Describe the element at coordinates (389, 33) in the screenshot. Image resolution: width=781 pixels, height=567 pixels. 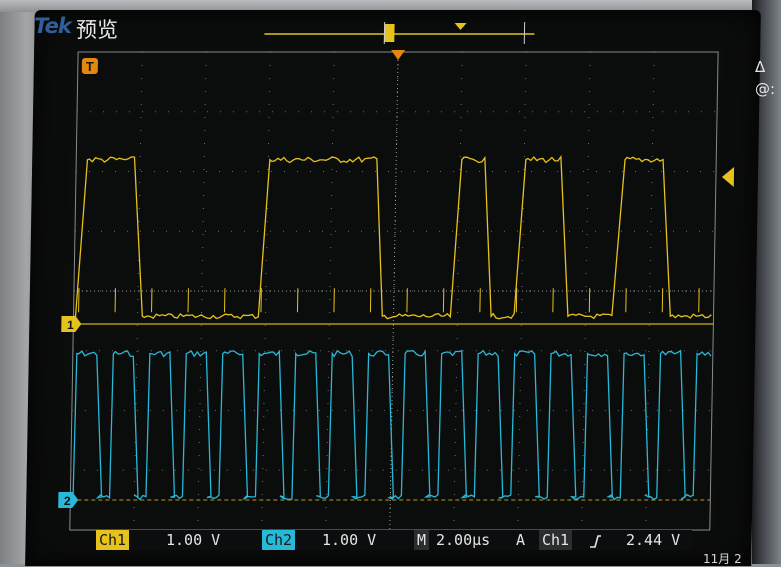
I see `record-window-marker` at that location.